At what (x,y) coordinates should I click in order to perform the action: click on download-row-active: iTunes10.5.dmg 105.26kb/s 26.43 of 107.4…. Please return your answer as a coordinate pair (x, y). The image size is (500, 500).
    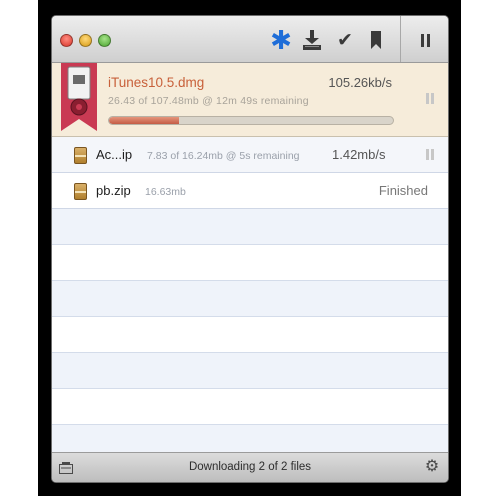
    Looking at the image, I should click on (250, 100).